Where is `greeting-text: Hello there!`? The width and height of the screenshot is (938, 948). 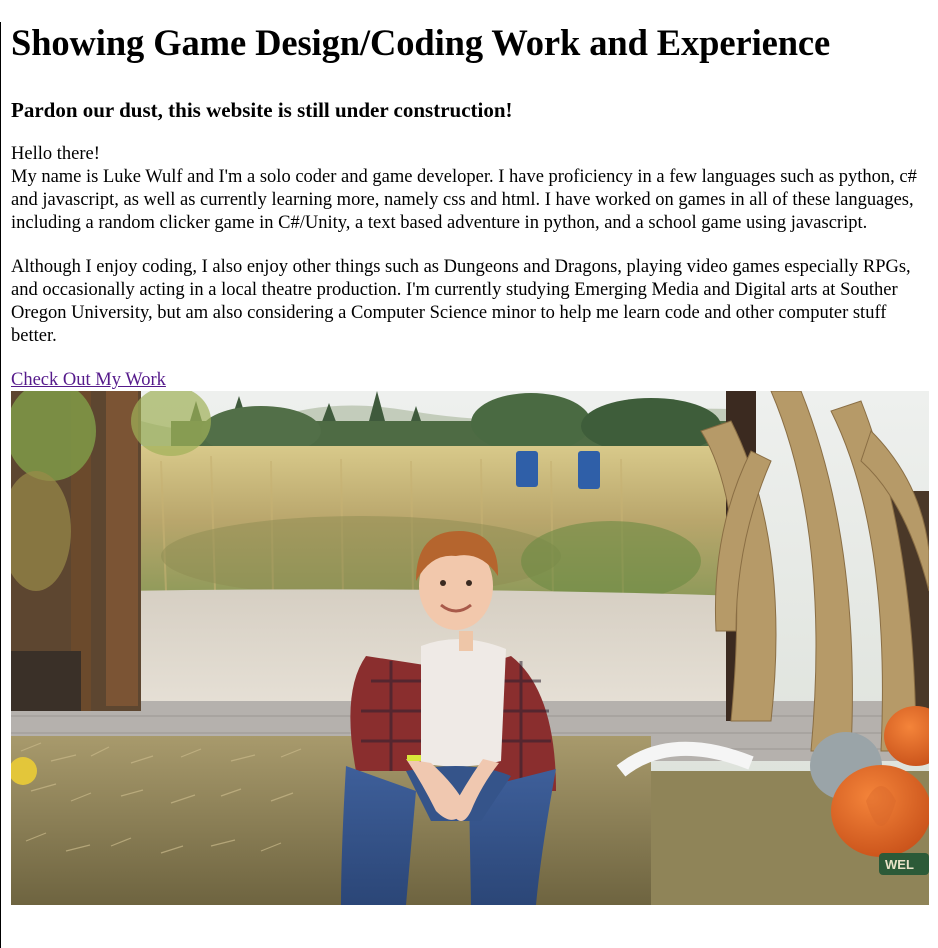 greeting-text: Hello there! is located at coordinates (55, 154).